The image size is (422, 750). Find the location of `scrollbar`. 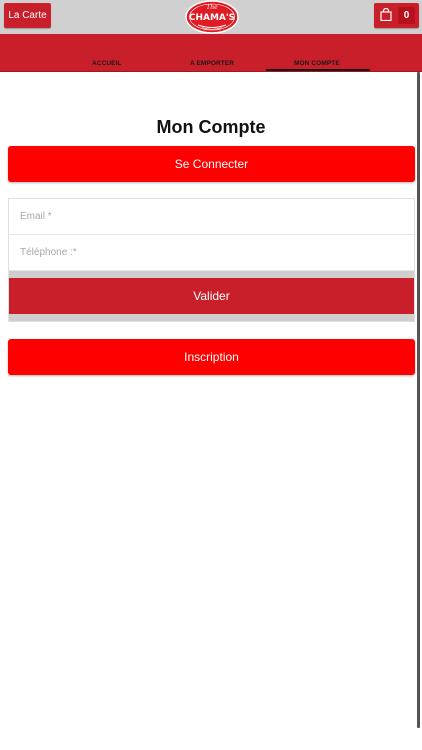

scrollbar is located at coordinates (418, 400).